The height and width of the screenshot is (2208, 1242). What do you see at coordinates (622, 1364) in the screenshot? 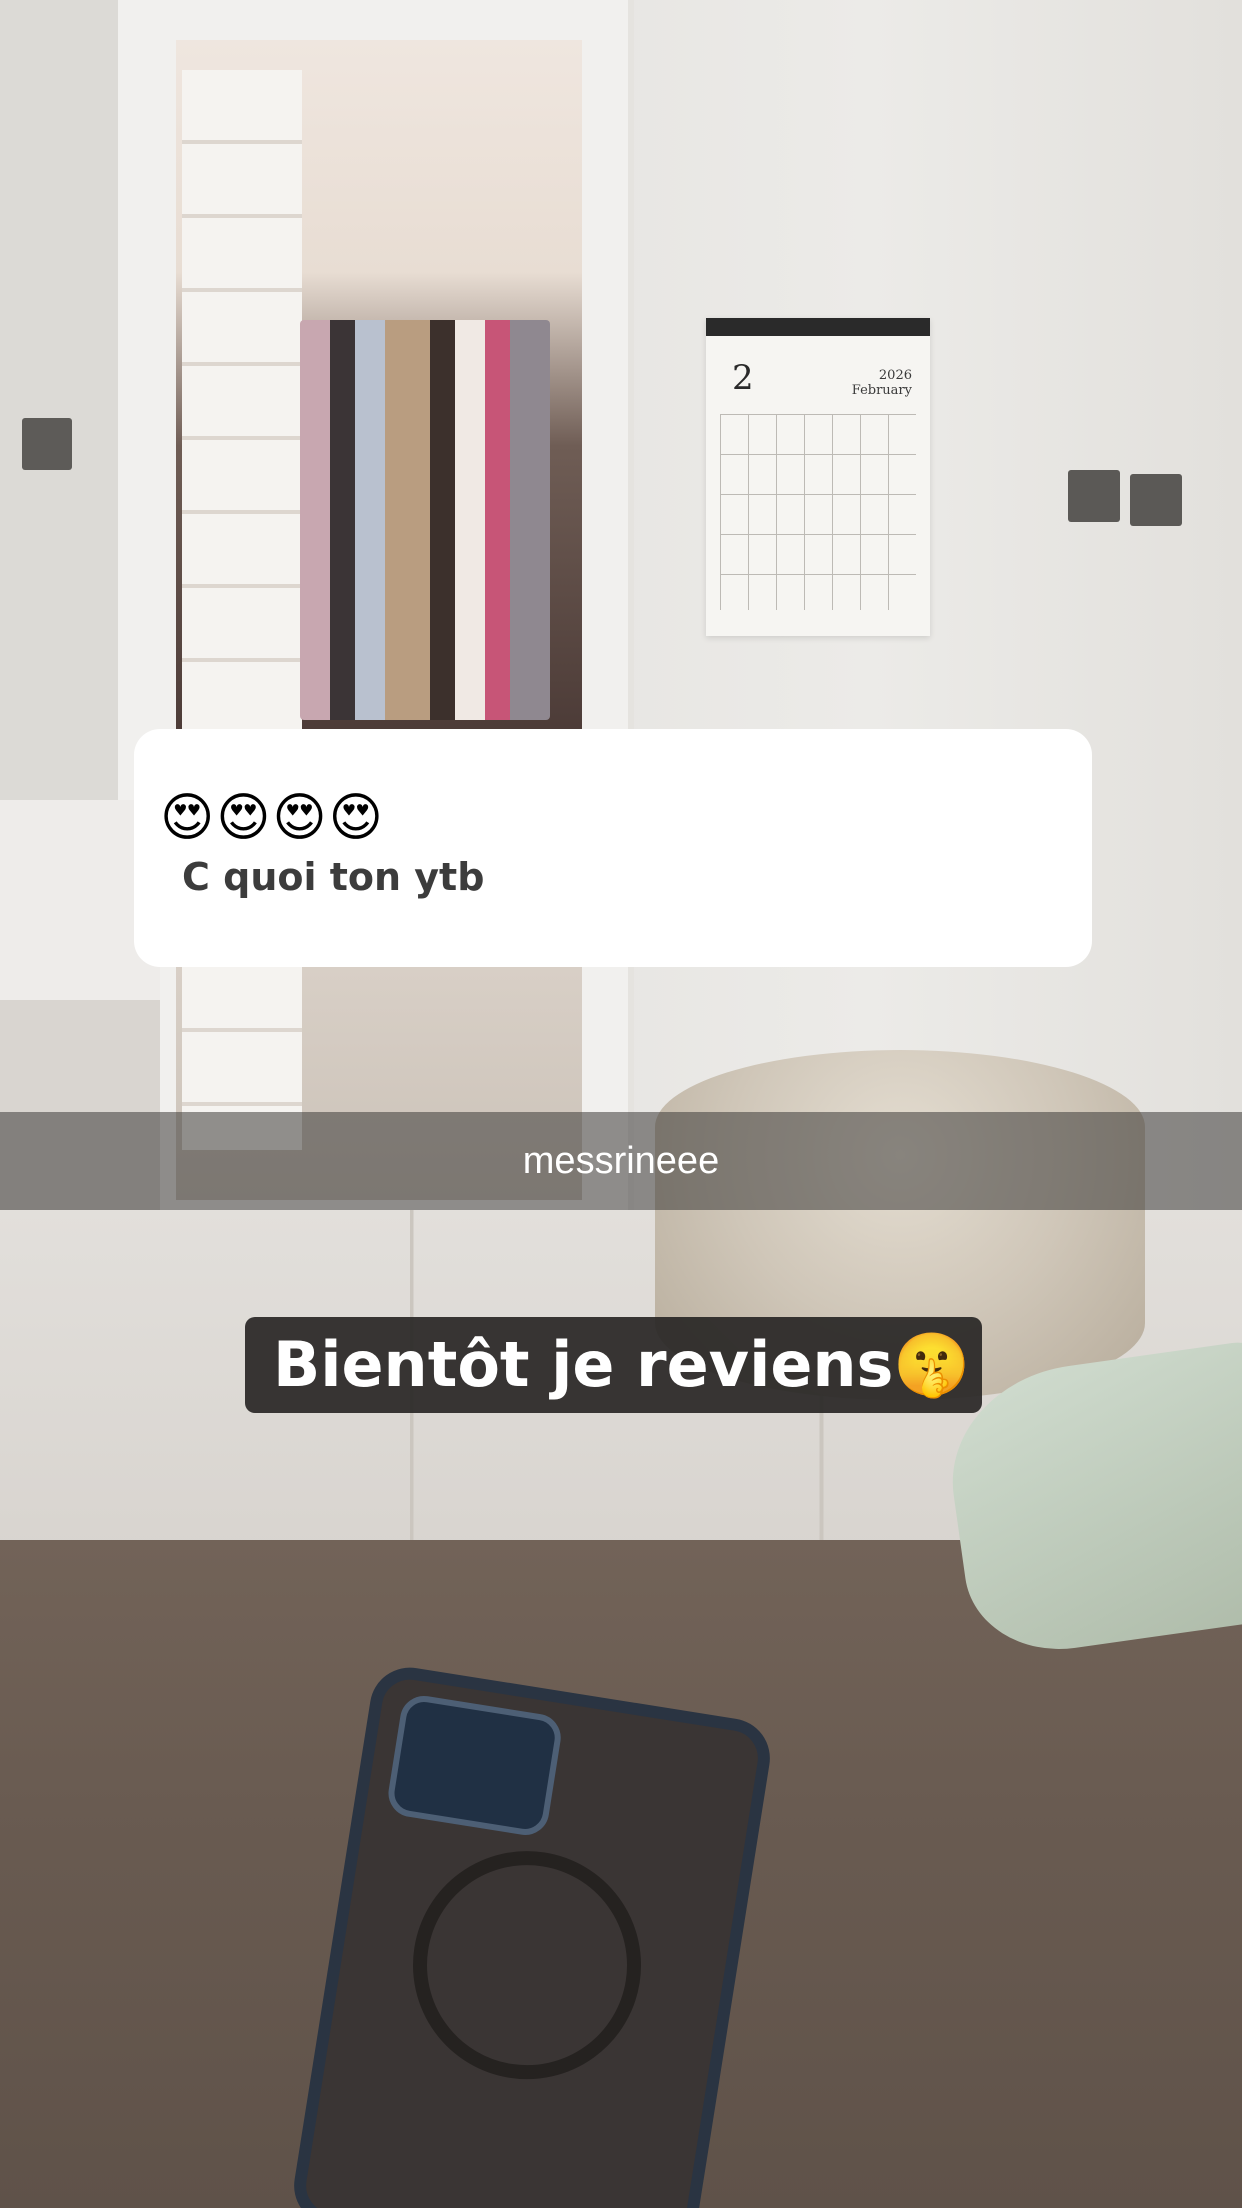
I see `caption-text: Bientôt je reviens🤫` at bounding box center [622, 1364].